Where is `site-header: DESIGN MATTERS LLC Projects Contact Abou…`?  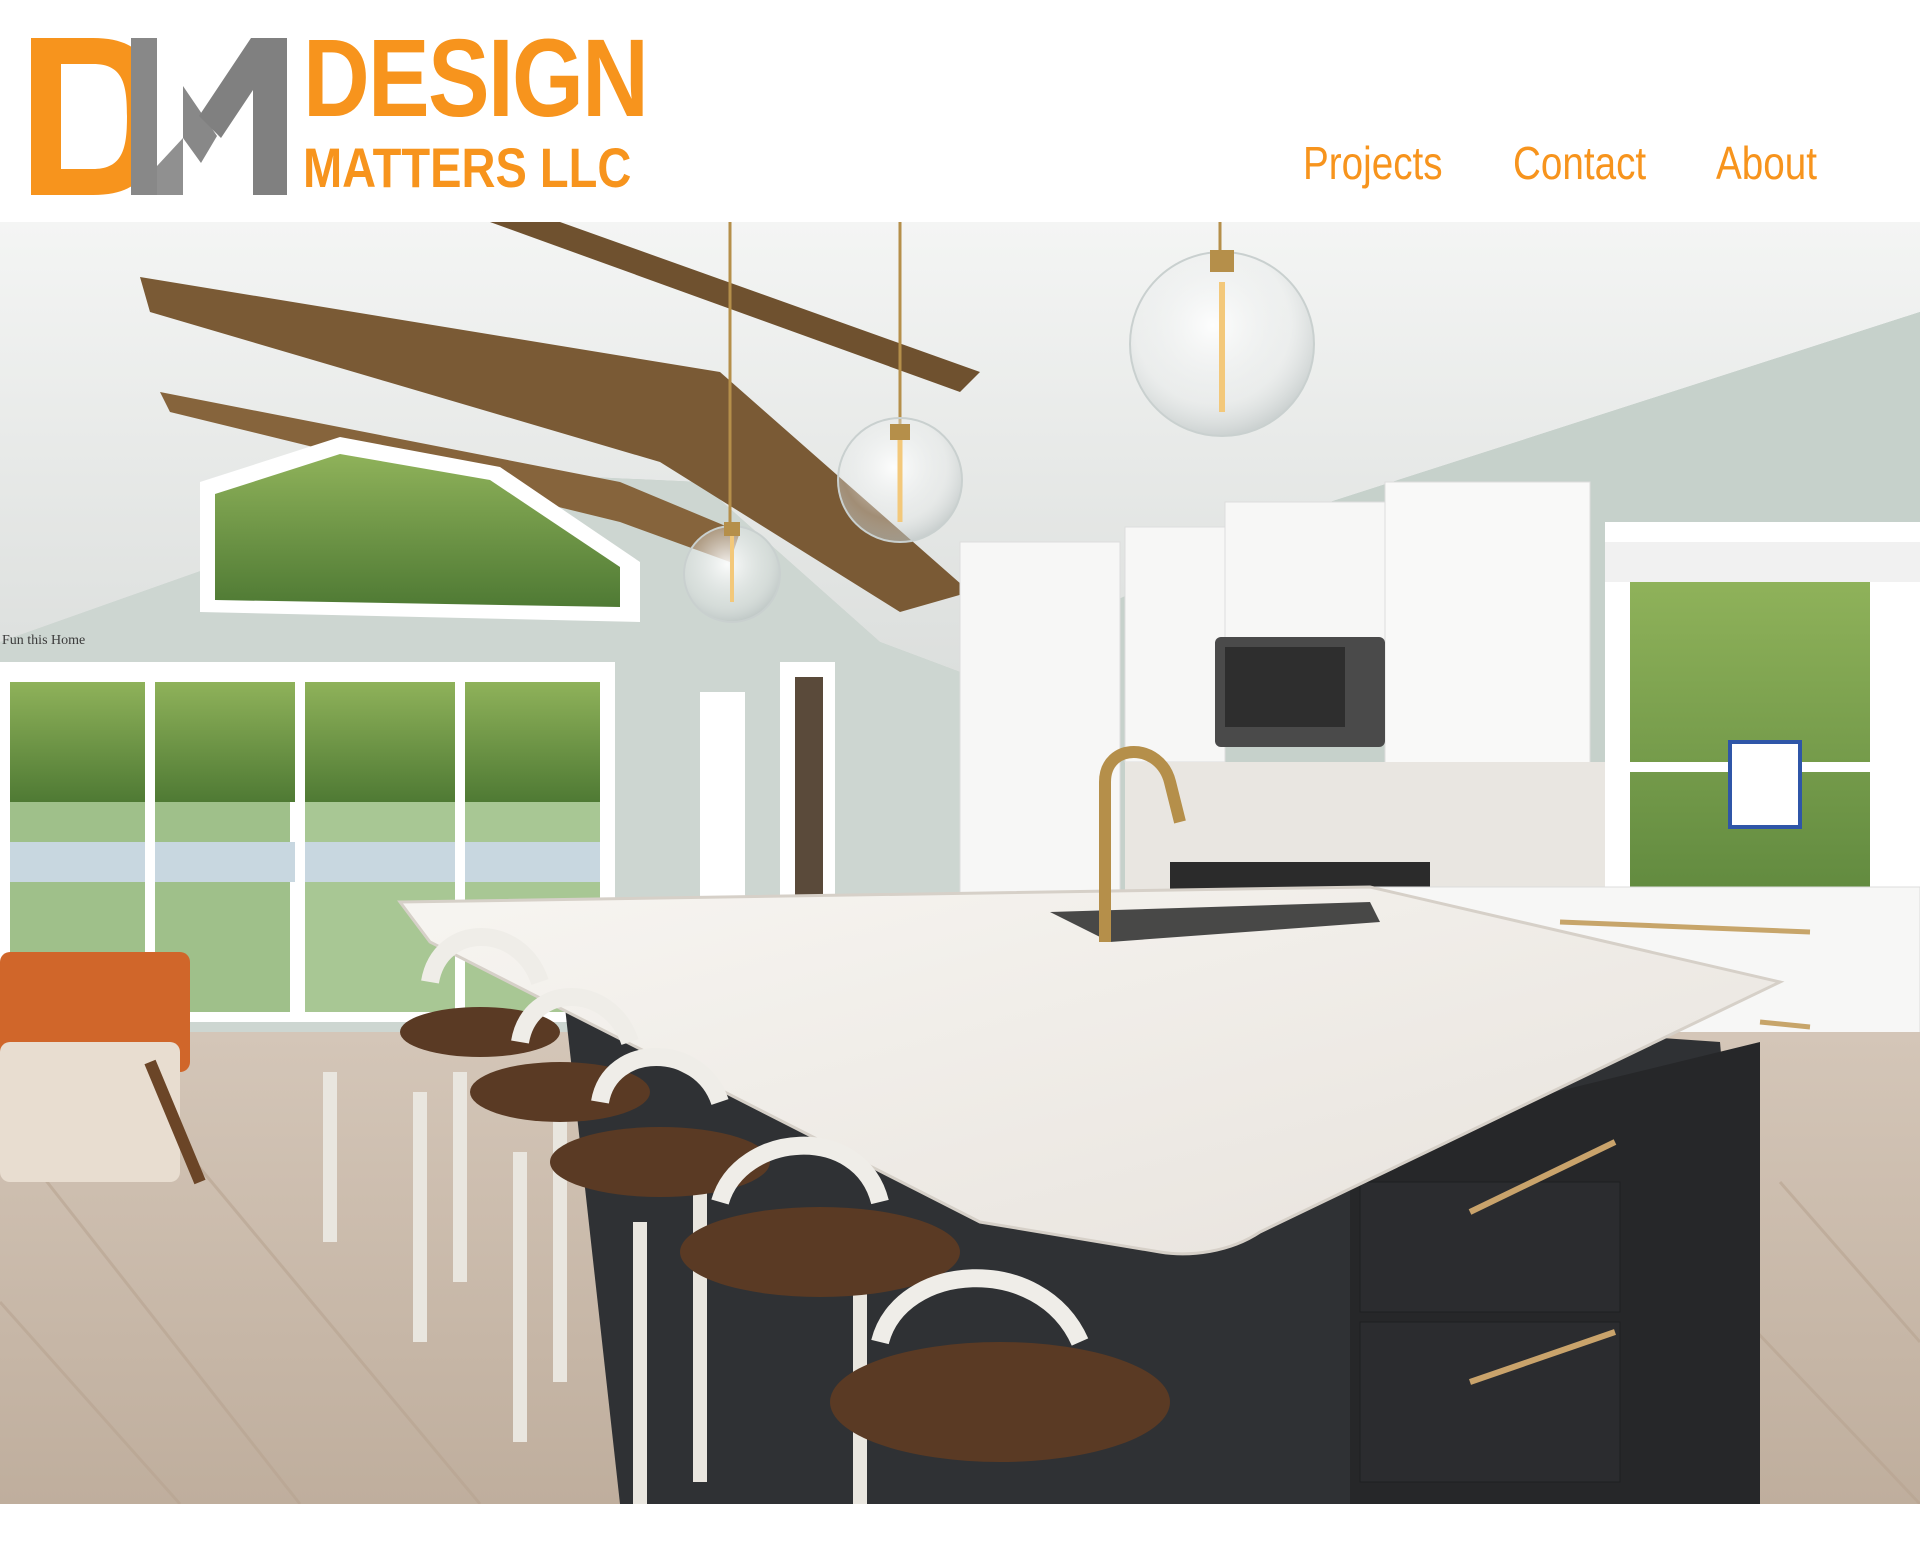 site-header: DESIGN MATTERS LLC Projects Contact Abou… is located at coordinates (960, 111).